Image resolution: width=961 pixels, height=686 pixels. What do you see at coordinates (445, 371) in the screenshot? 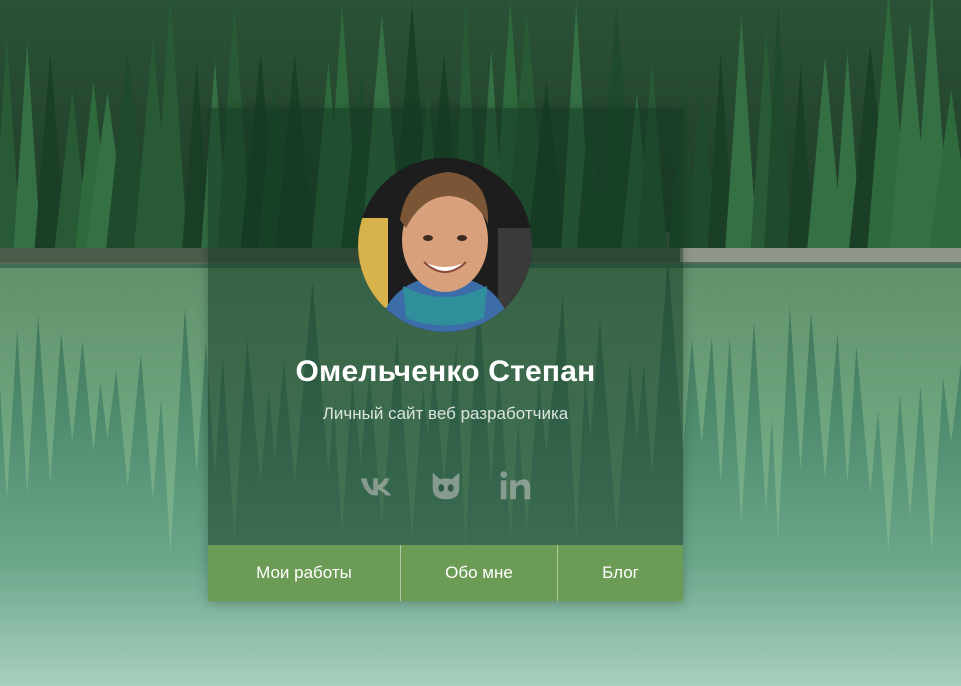
I see `profile-name: Омельченко Степан` at bounding box center [445, 371].